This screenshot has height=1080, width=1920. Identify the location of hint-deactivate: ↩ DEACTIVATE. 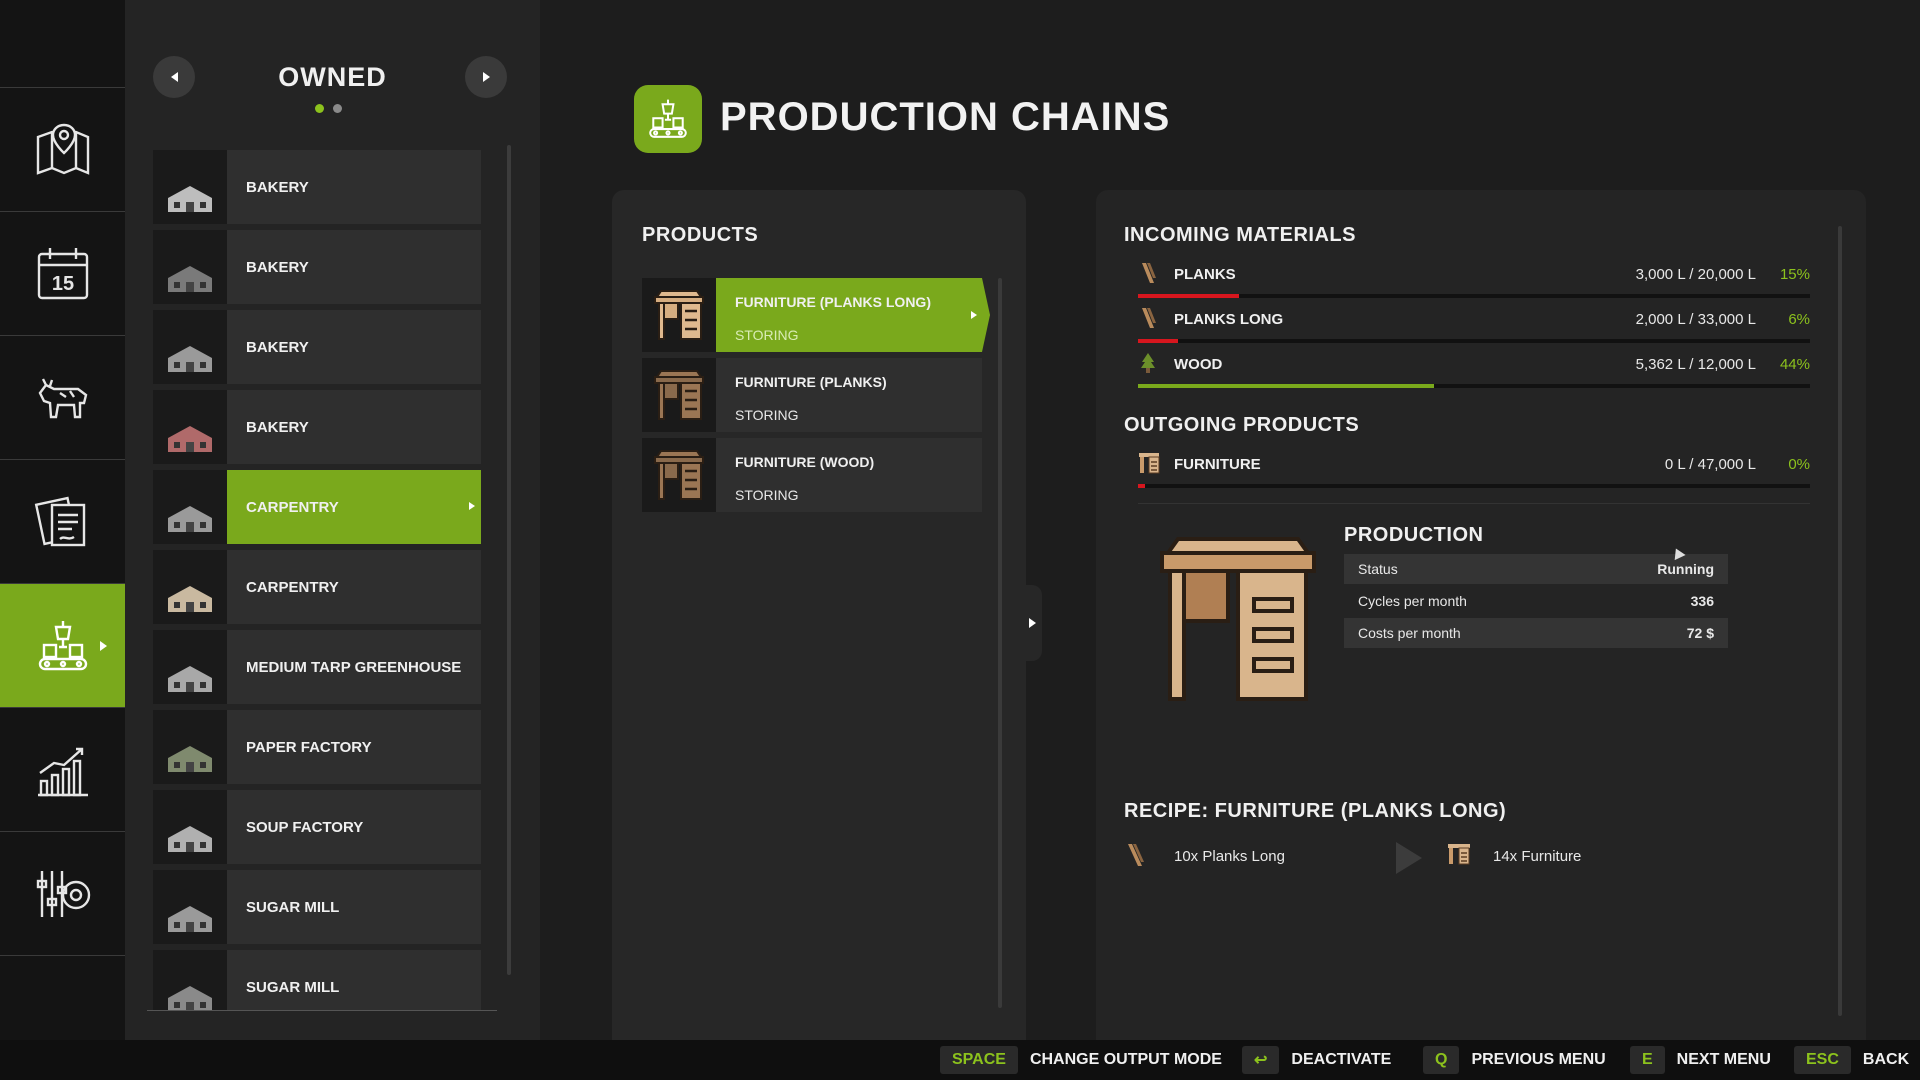
(1316, 1060).